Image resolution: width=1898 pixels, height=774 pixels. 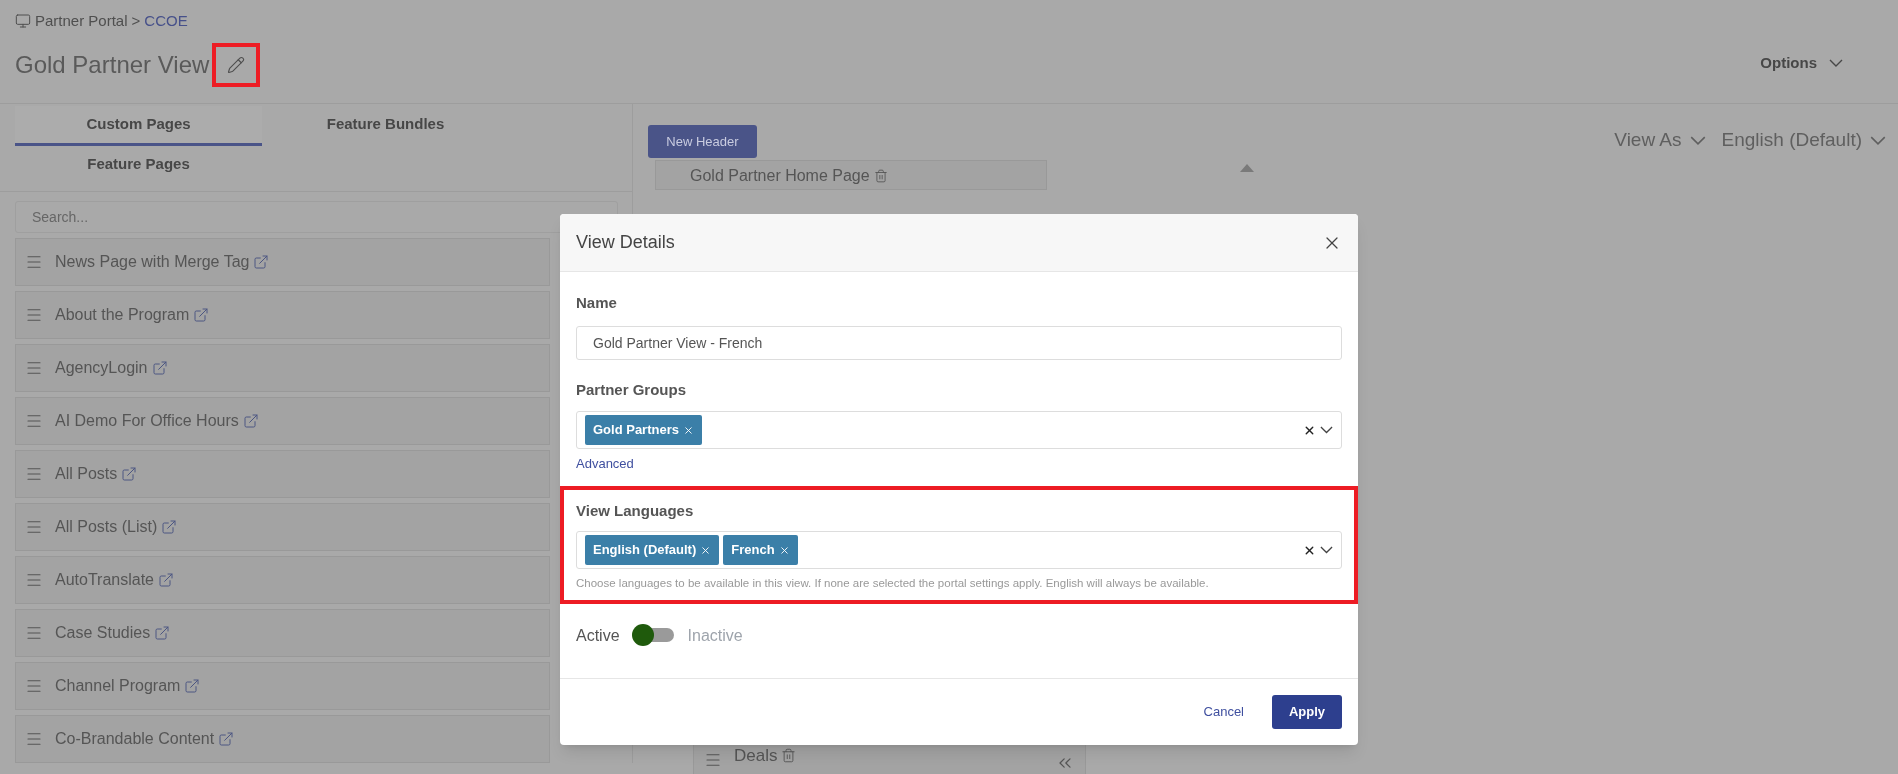 What do you see at coordinates (780, 176) in the screenshot?
I see `item-name: Gold Partner Home Page` at bounding box center [780, 176].